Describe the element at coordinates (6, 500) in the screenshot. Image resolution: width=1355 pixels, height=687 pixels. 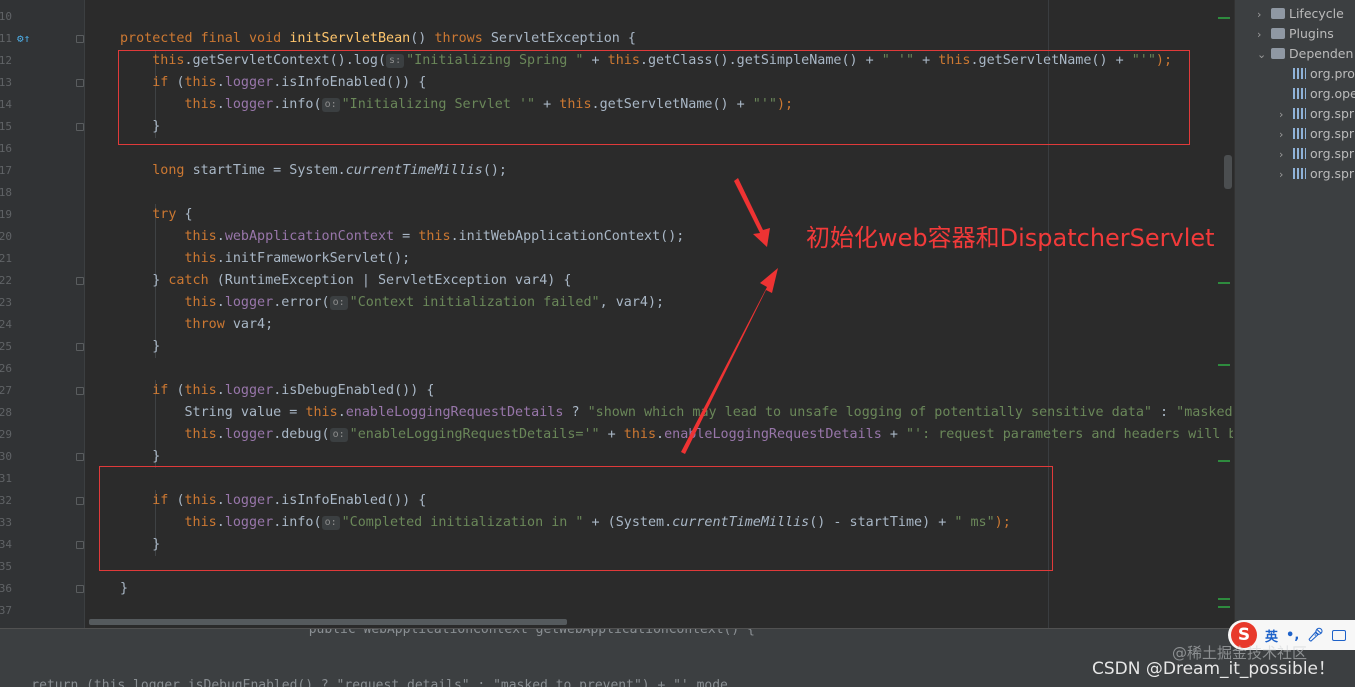
I see `line-number: 32` at that location.